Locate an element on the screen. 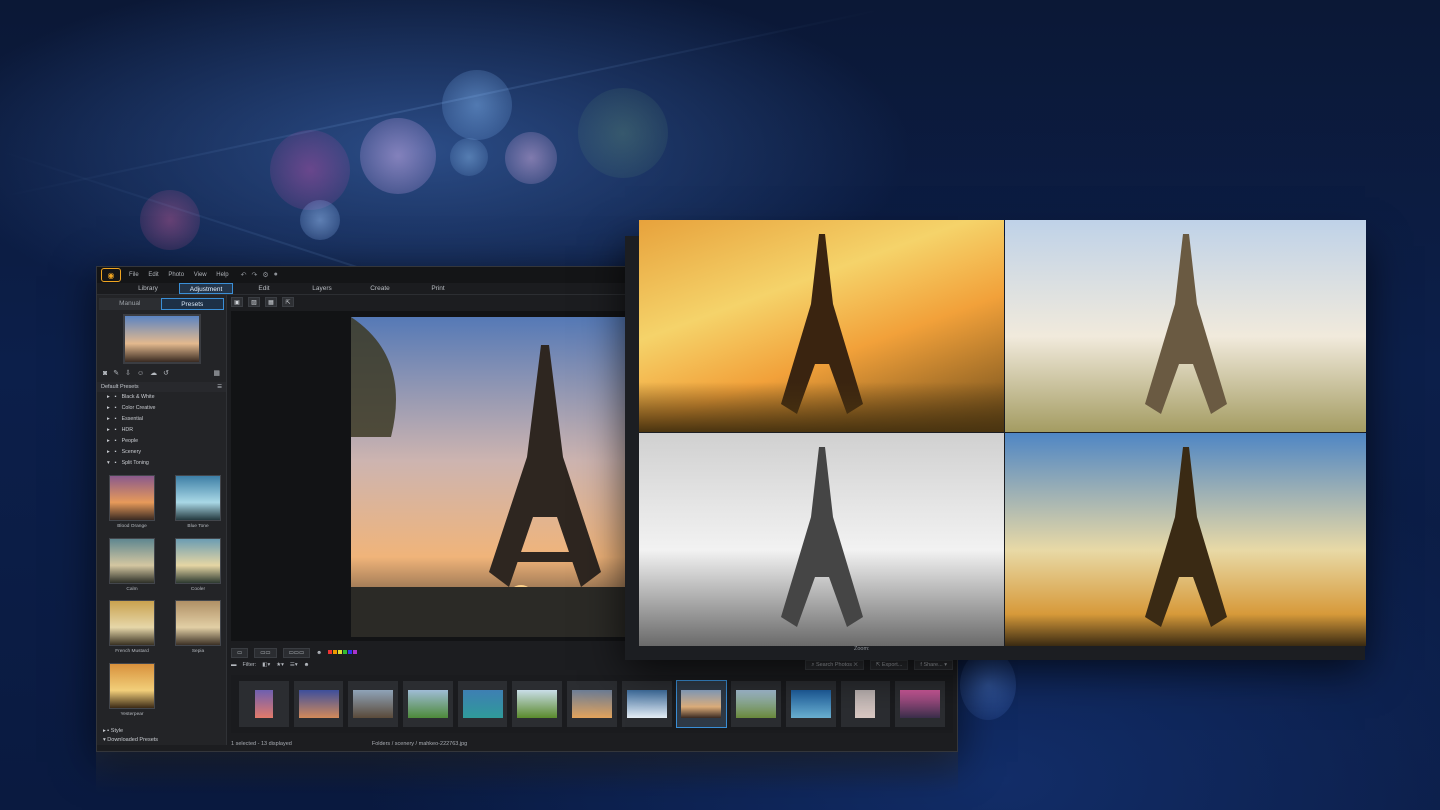  tree-item: ▸ ▪ Black & White is located at coordinates (166, 397).